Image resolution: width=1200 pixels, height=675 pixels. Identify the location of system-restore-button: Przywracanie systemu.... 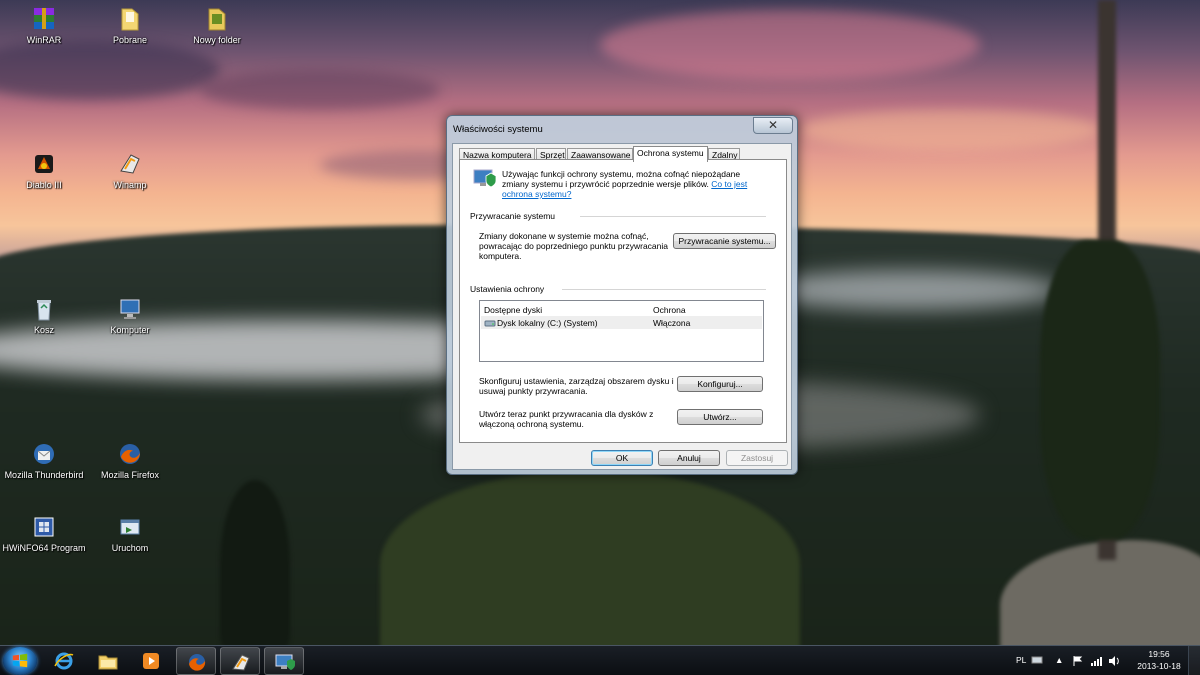
(724, 241).